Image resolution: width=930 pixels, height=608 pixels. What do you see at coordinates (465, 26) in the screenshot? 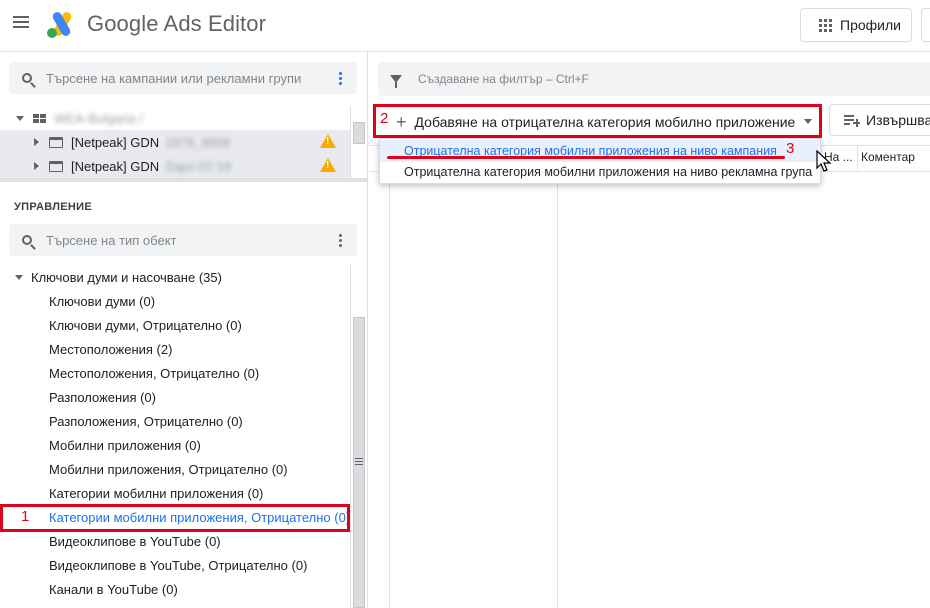
I see `app-header: Google Ads Editor Профили` at bounding box center [465, 26].